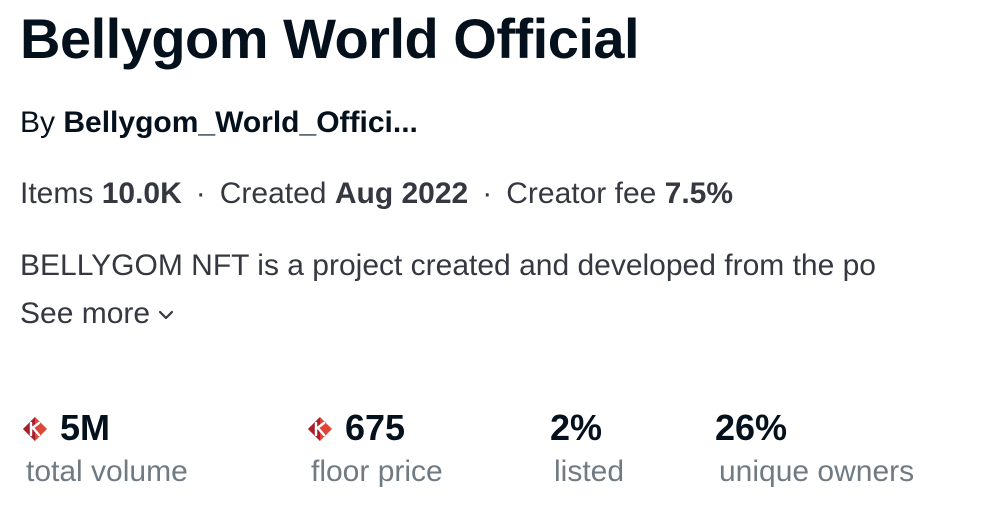 The image size is (1000, 518). Describe the element at coordinates (38, 122) in the screenshot. I see `by-prefix: By` at that location.